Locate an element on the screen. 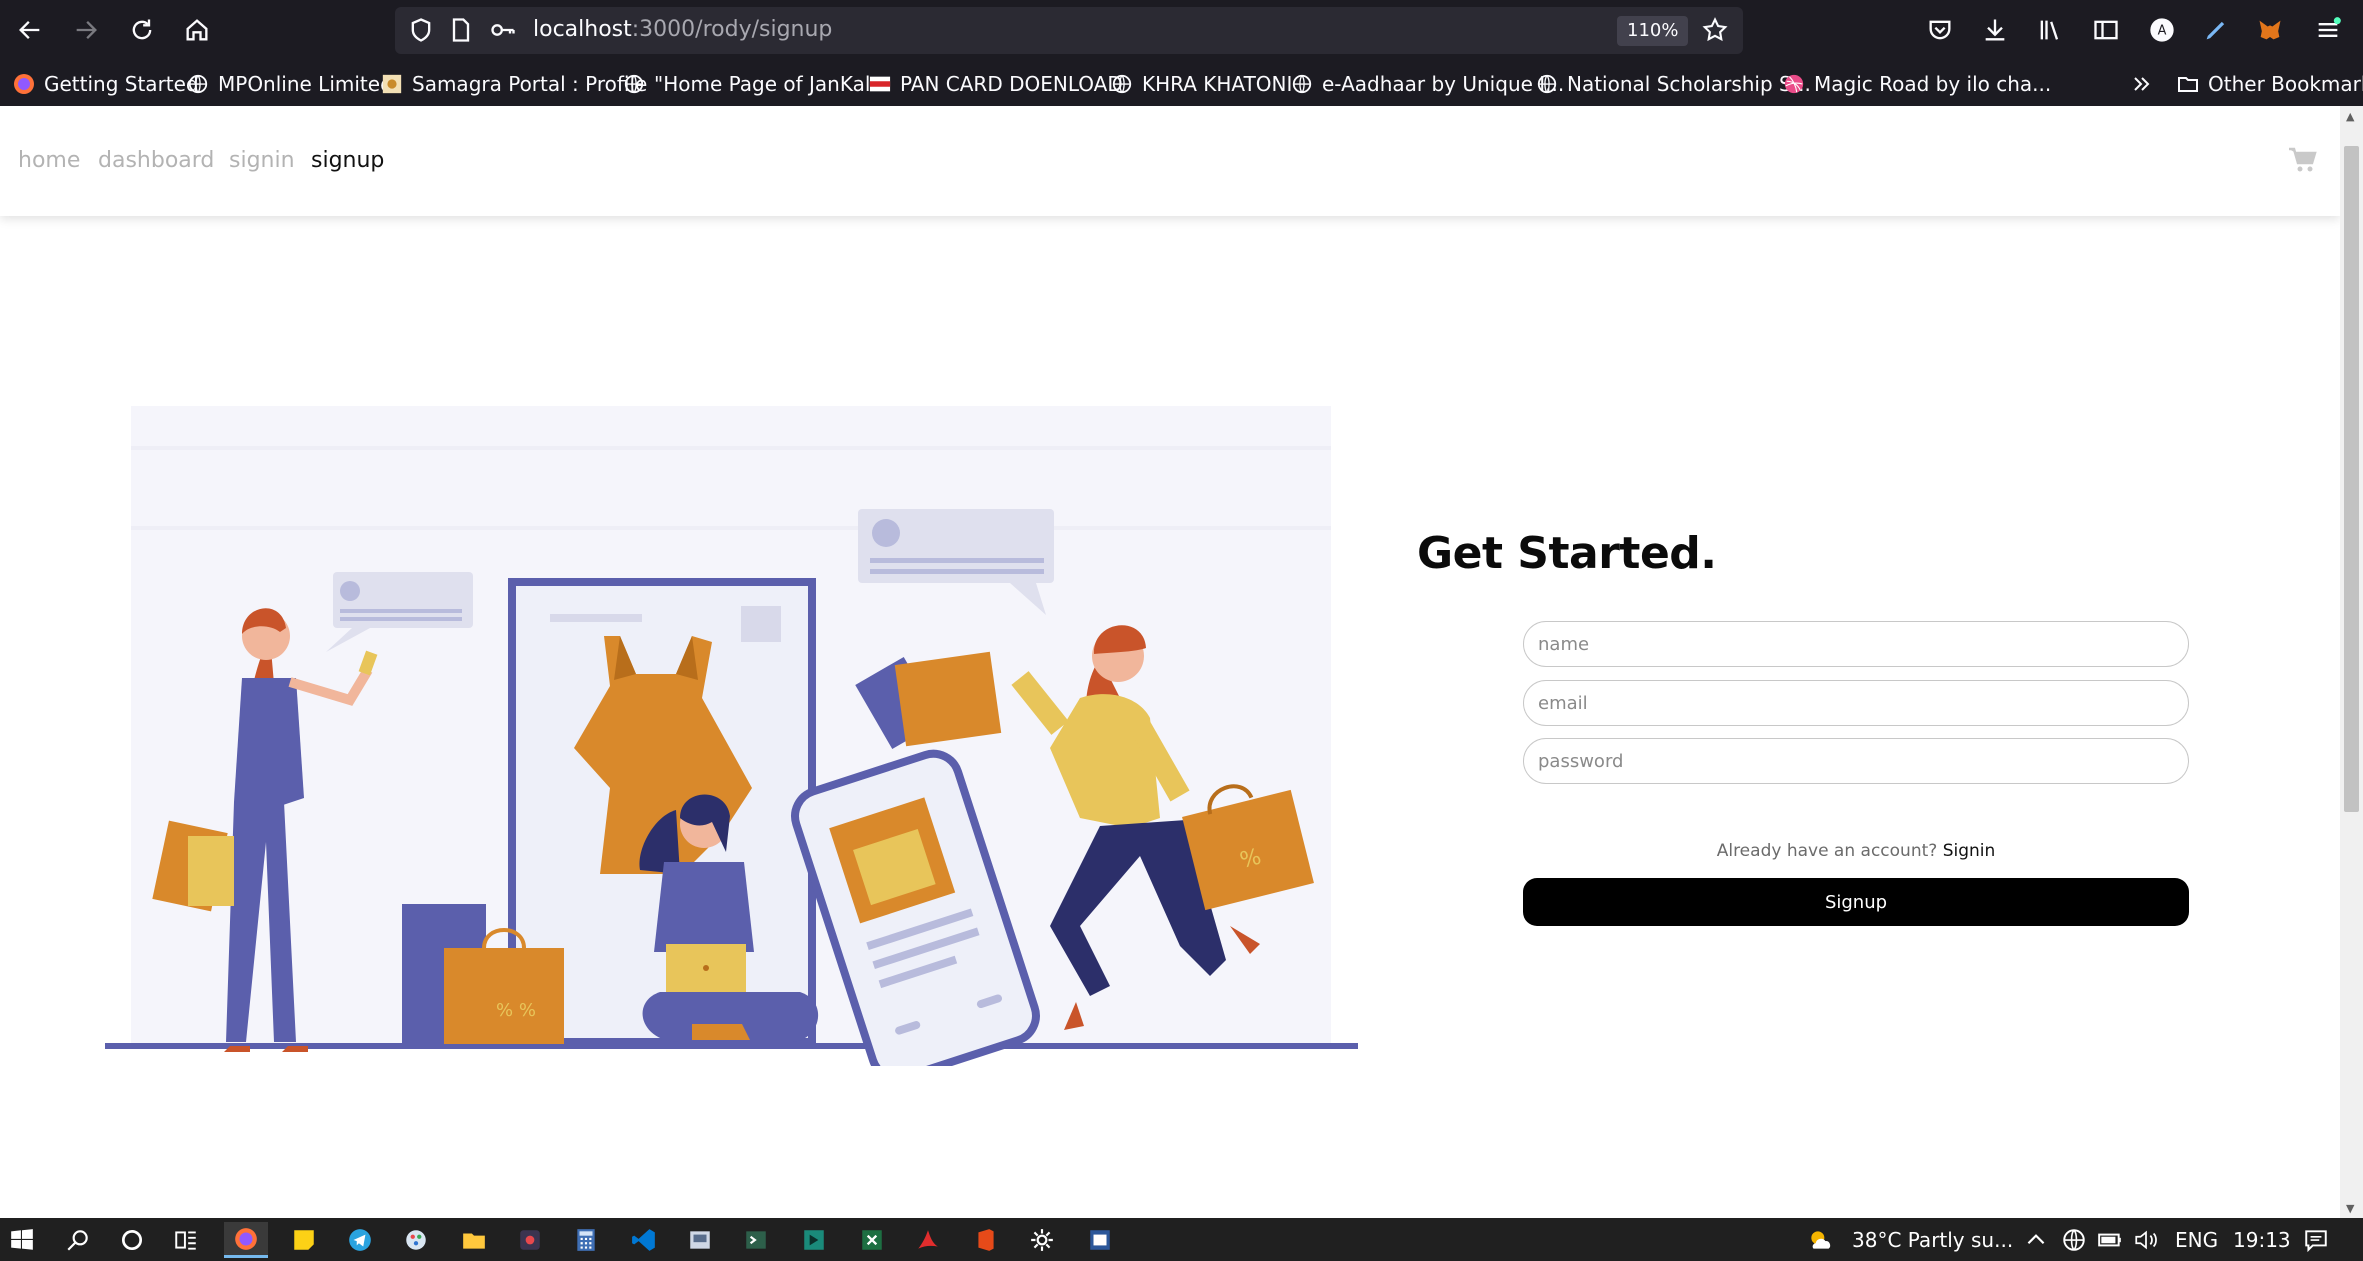  settings-gear-icon is located at coordinates (1042, 1240).